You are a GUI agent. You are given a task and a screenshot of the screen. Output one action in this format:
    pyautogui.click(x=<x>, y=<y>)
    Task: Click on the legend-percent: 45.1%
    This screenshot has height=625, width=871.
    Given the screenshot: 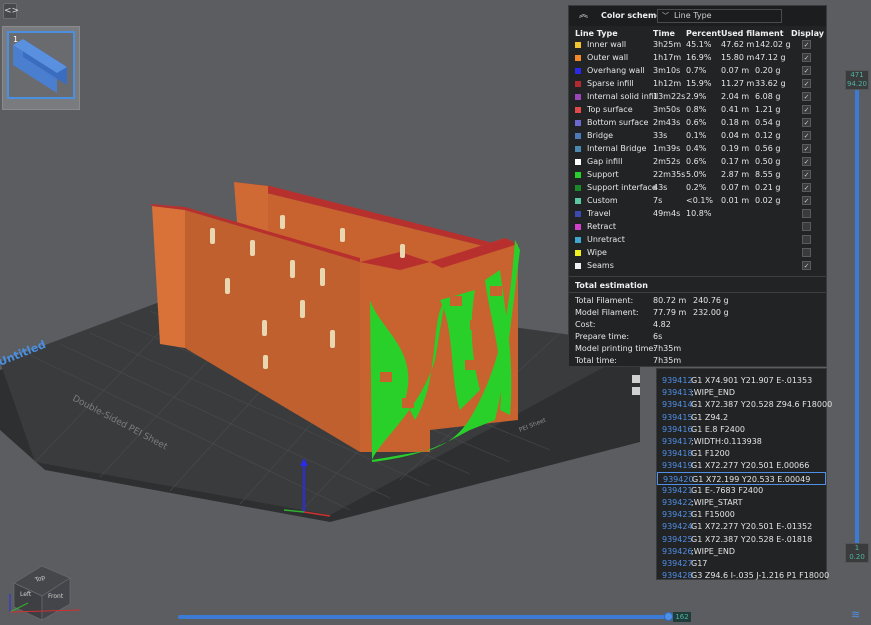 What is the action you would take?
    pyautogui.click(x=699, y=44)
    